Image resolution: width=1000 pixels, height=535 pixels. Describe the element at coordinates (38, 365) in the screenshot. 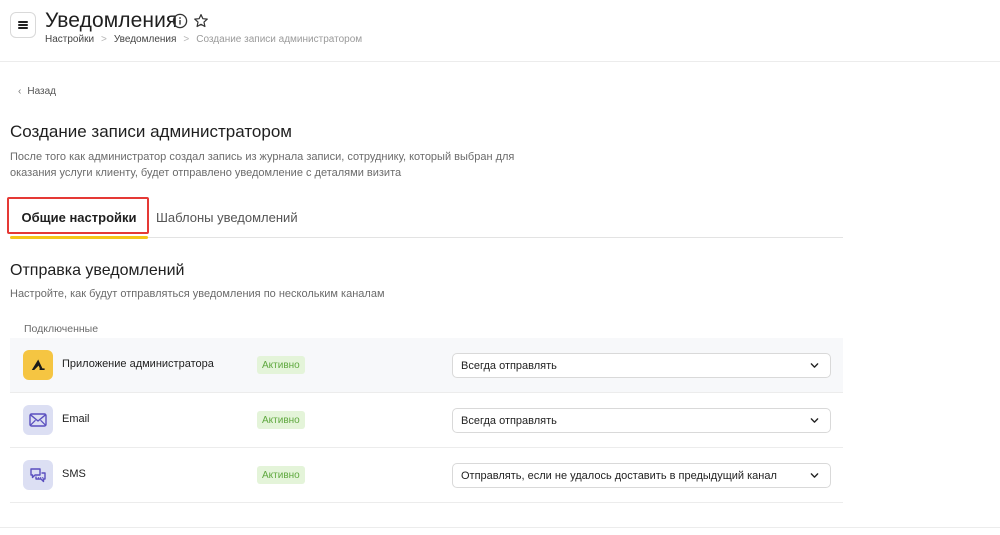

I see `admin-app-icon` at that location.